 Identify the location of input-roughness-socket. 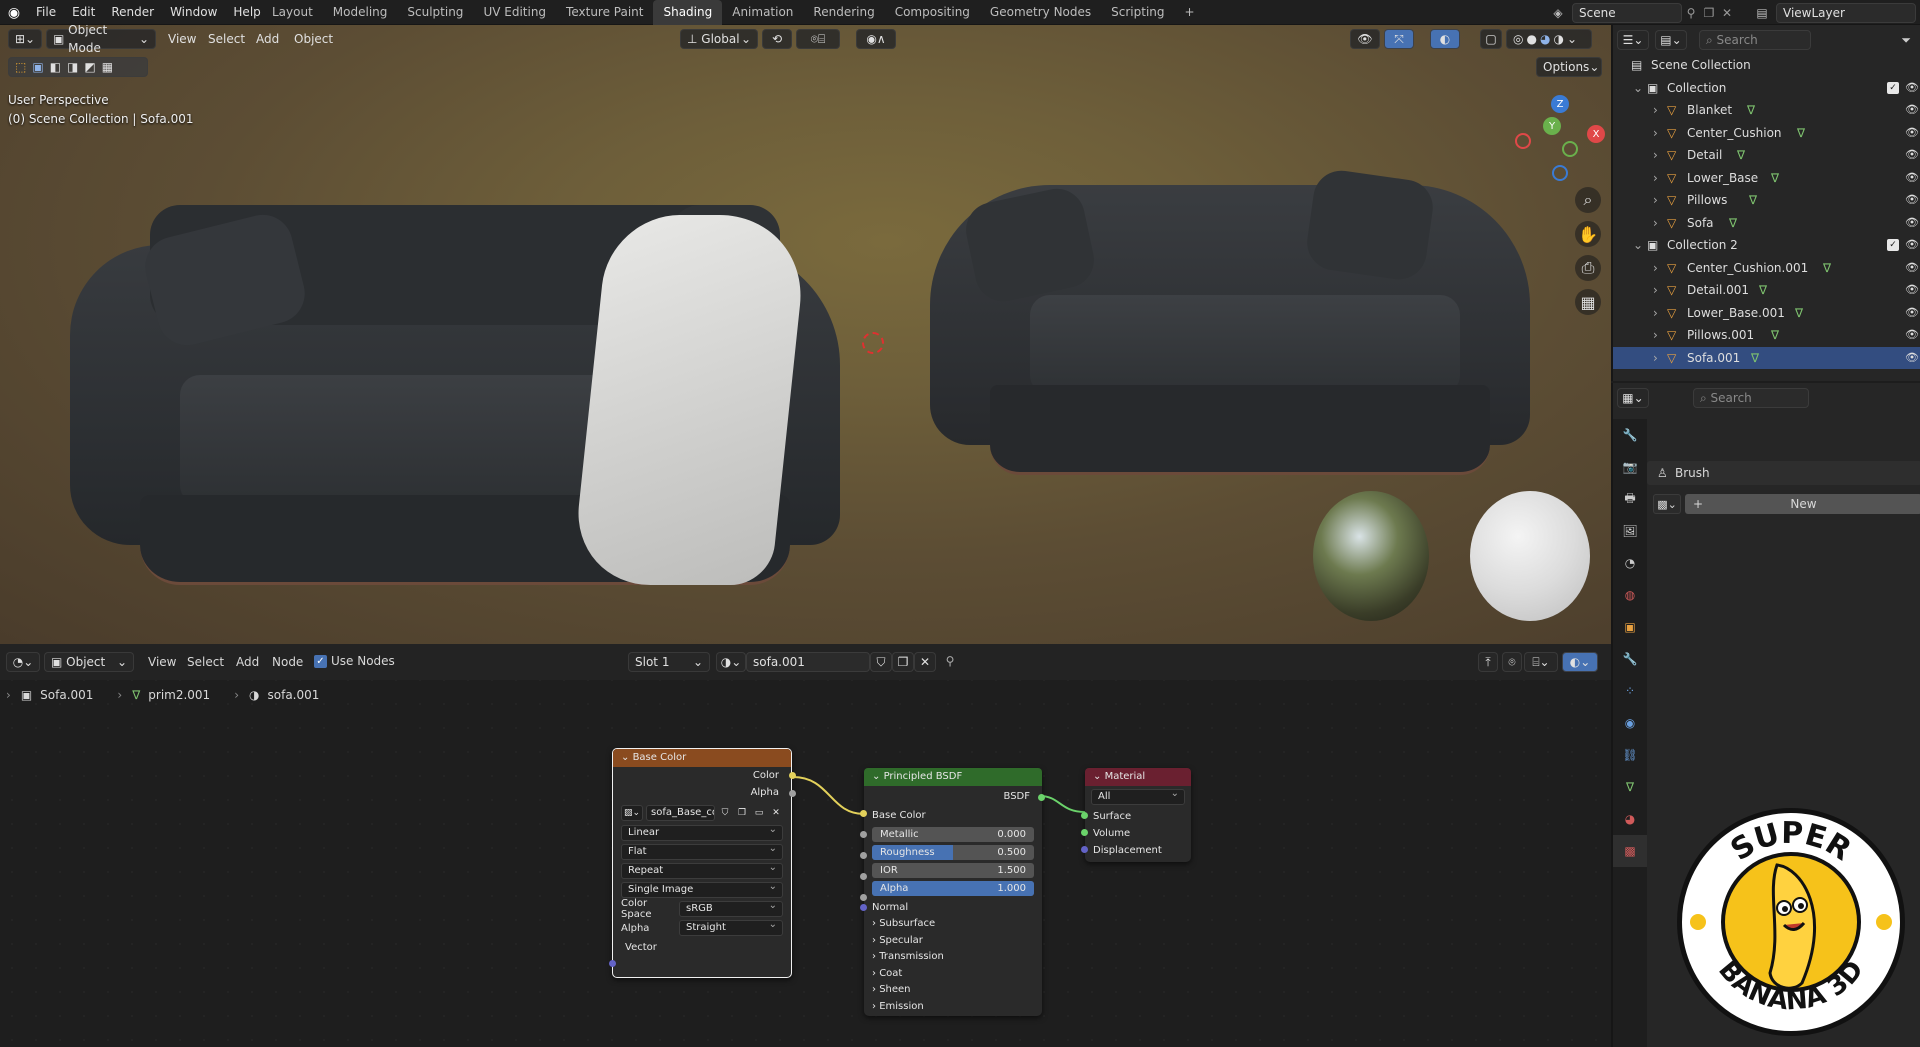
(863, 855).